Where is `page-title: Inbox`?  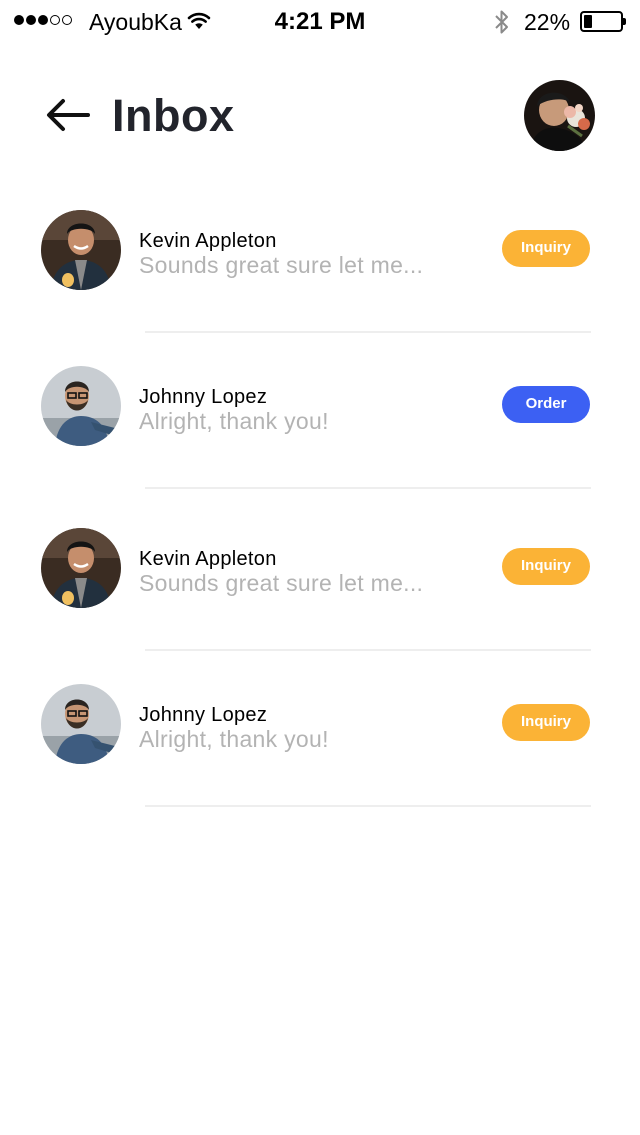 page-title: Inbox is located at coordinates (173, 115).